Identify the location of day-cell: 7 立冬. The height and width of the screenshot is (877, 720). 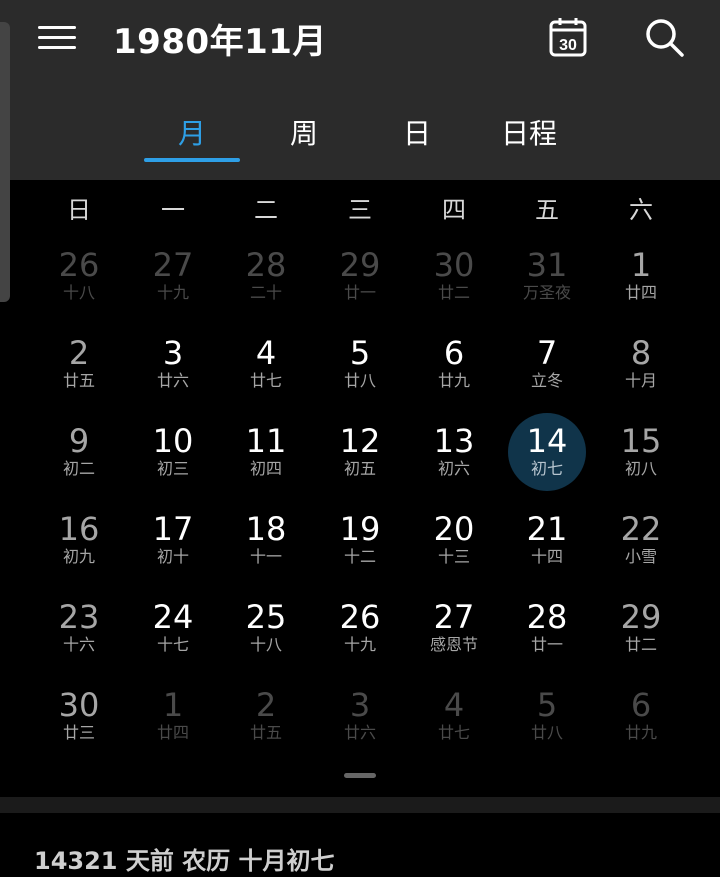
(547, 370).